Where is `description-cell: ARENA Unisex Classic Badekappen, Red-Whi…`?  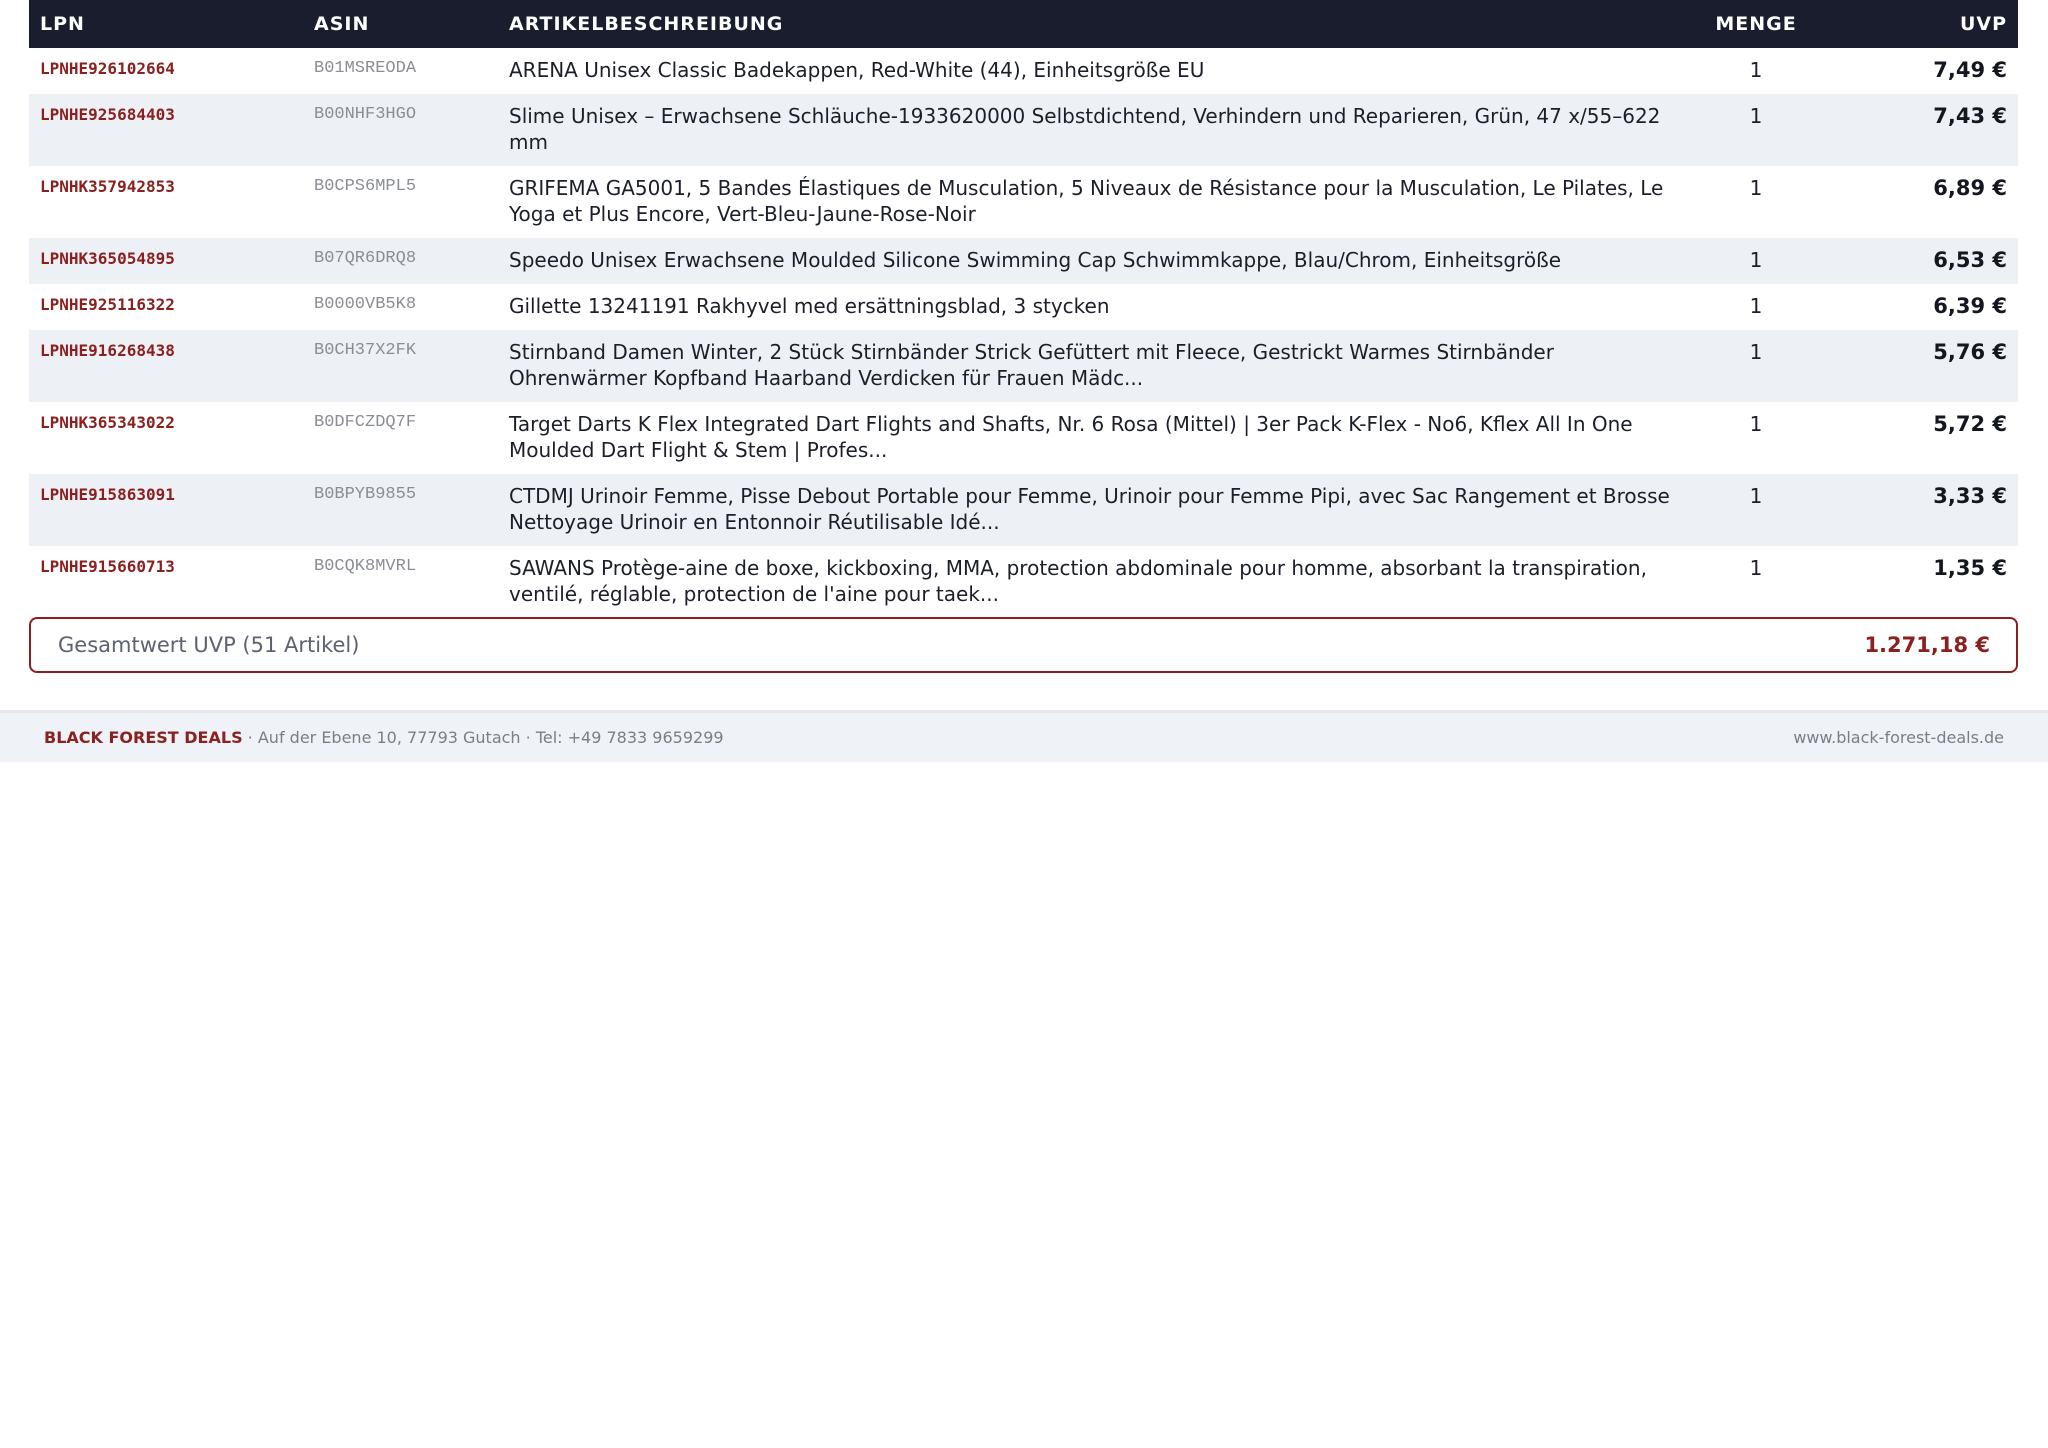
description-cell: ARENA Unisex Classic Badekappen, Red-Whi… is located at coordinates (857, 70).